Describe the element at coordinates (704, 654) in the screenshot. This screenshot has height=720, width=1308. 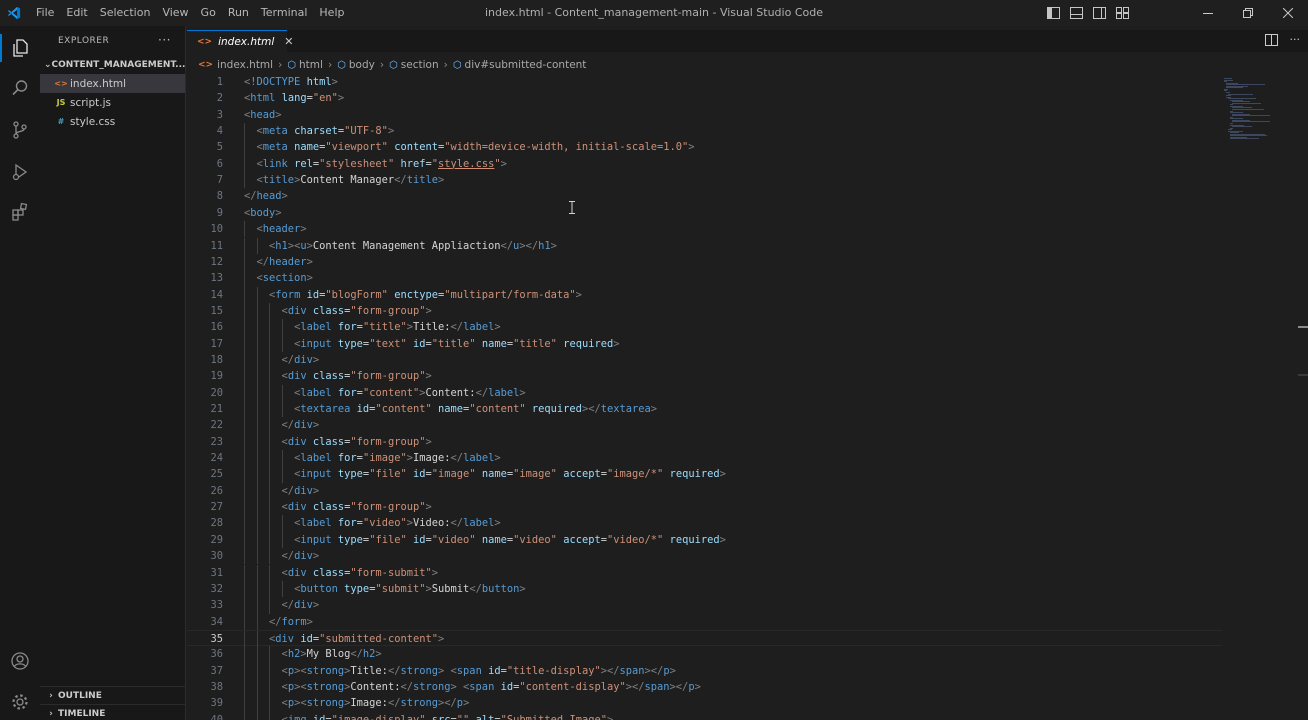
I see `code-line: 36 <h2>My Blog</h2>` at that location.